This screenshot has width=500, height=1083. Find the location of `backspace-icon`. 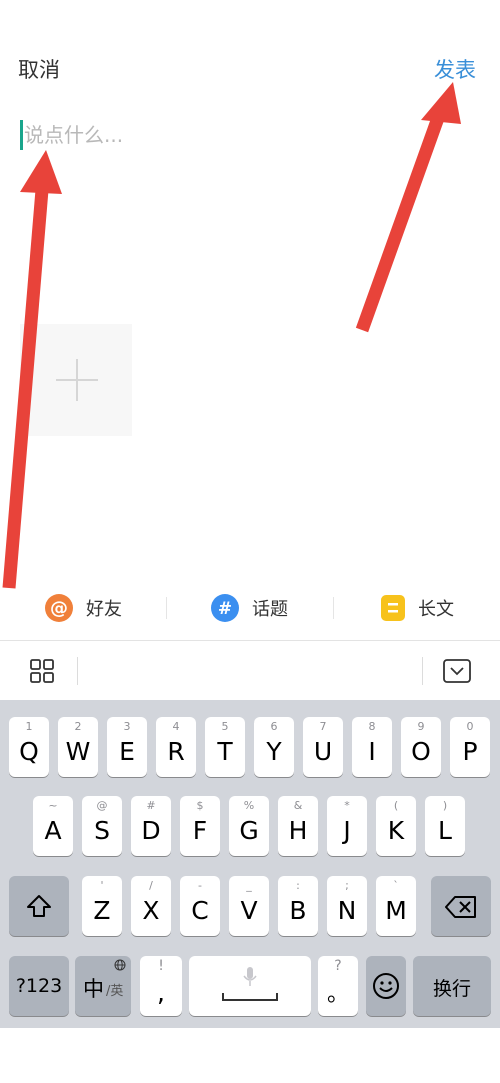

backspace-icon is located at coordinates (460, 907).